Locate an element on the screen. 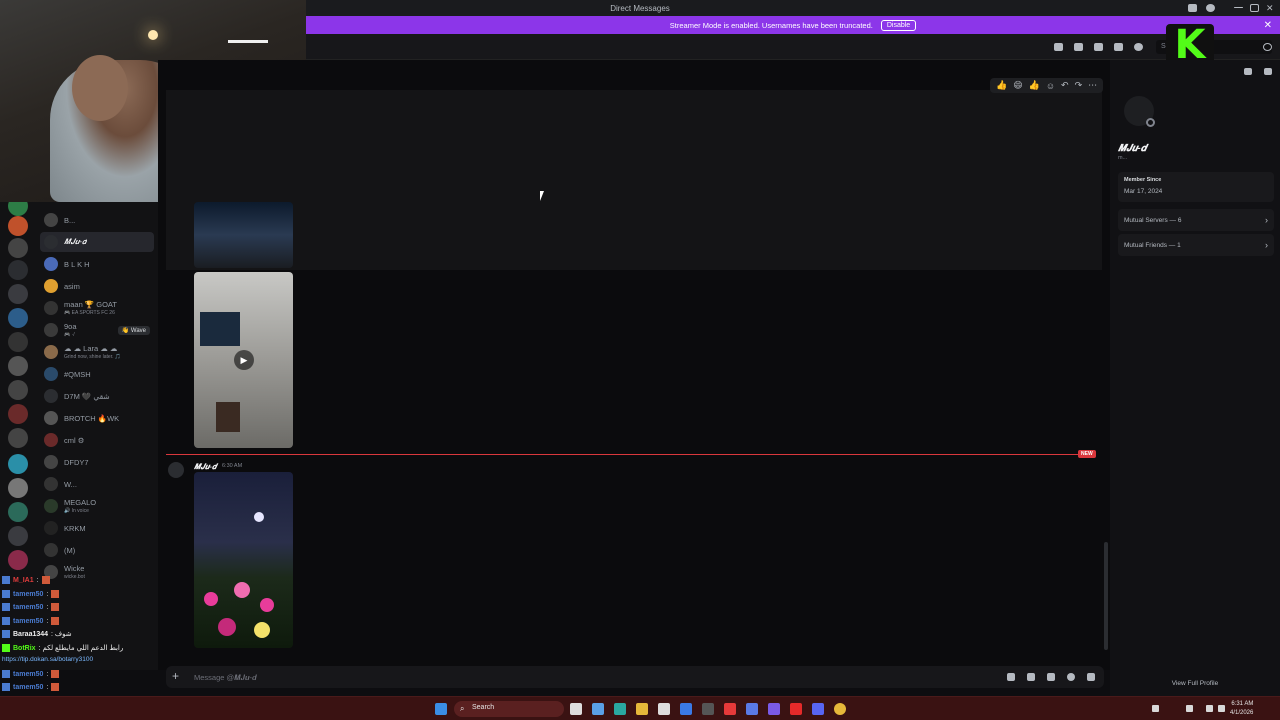  windows-start-icon is located at coordinates (441, 709).